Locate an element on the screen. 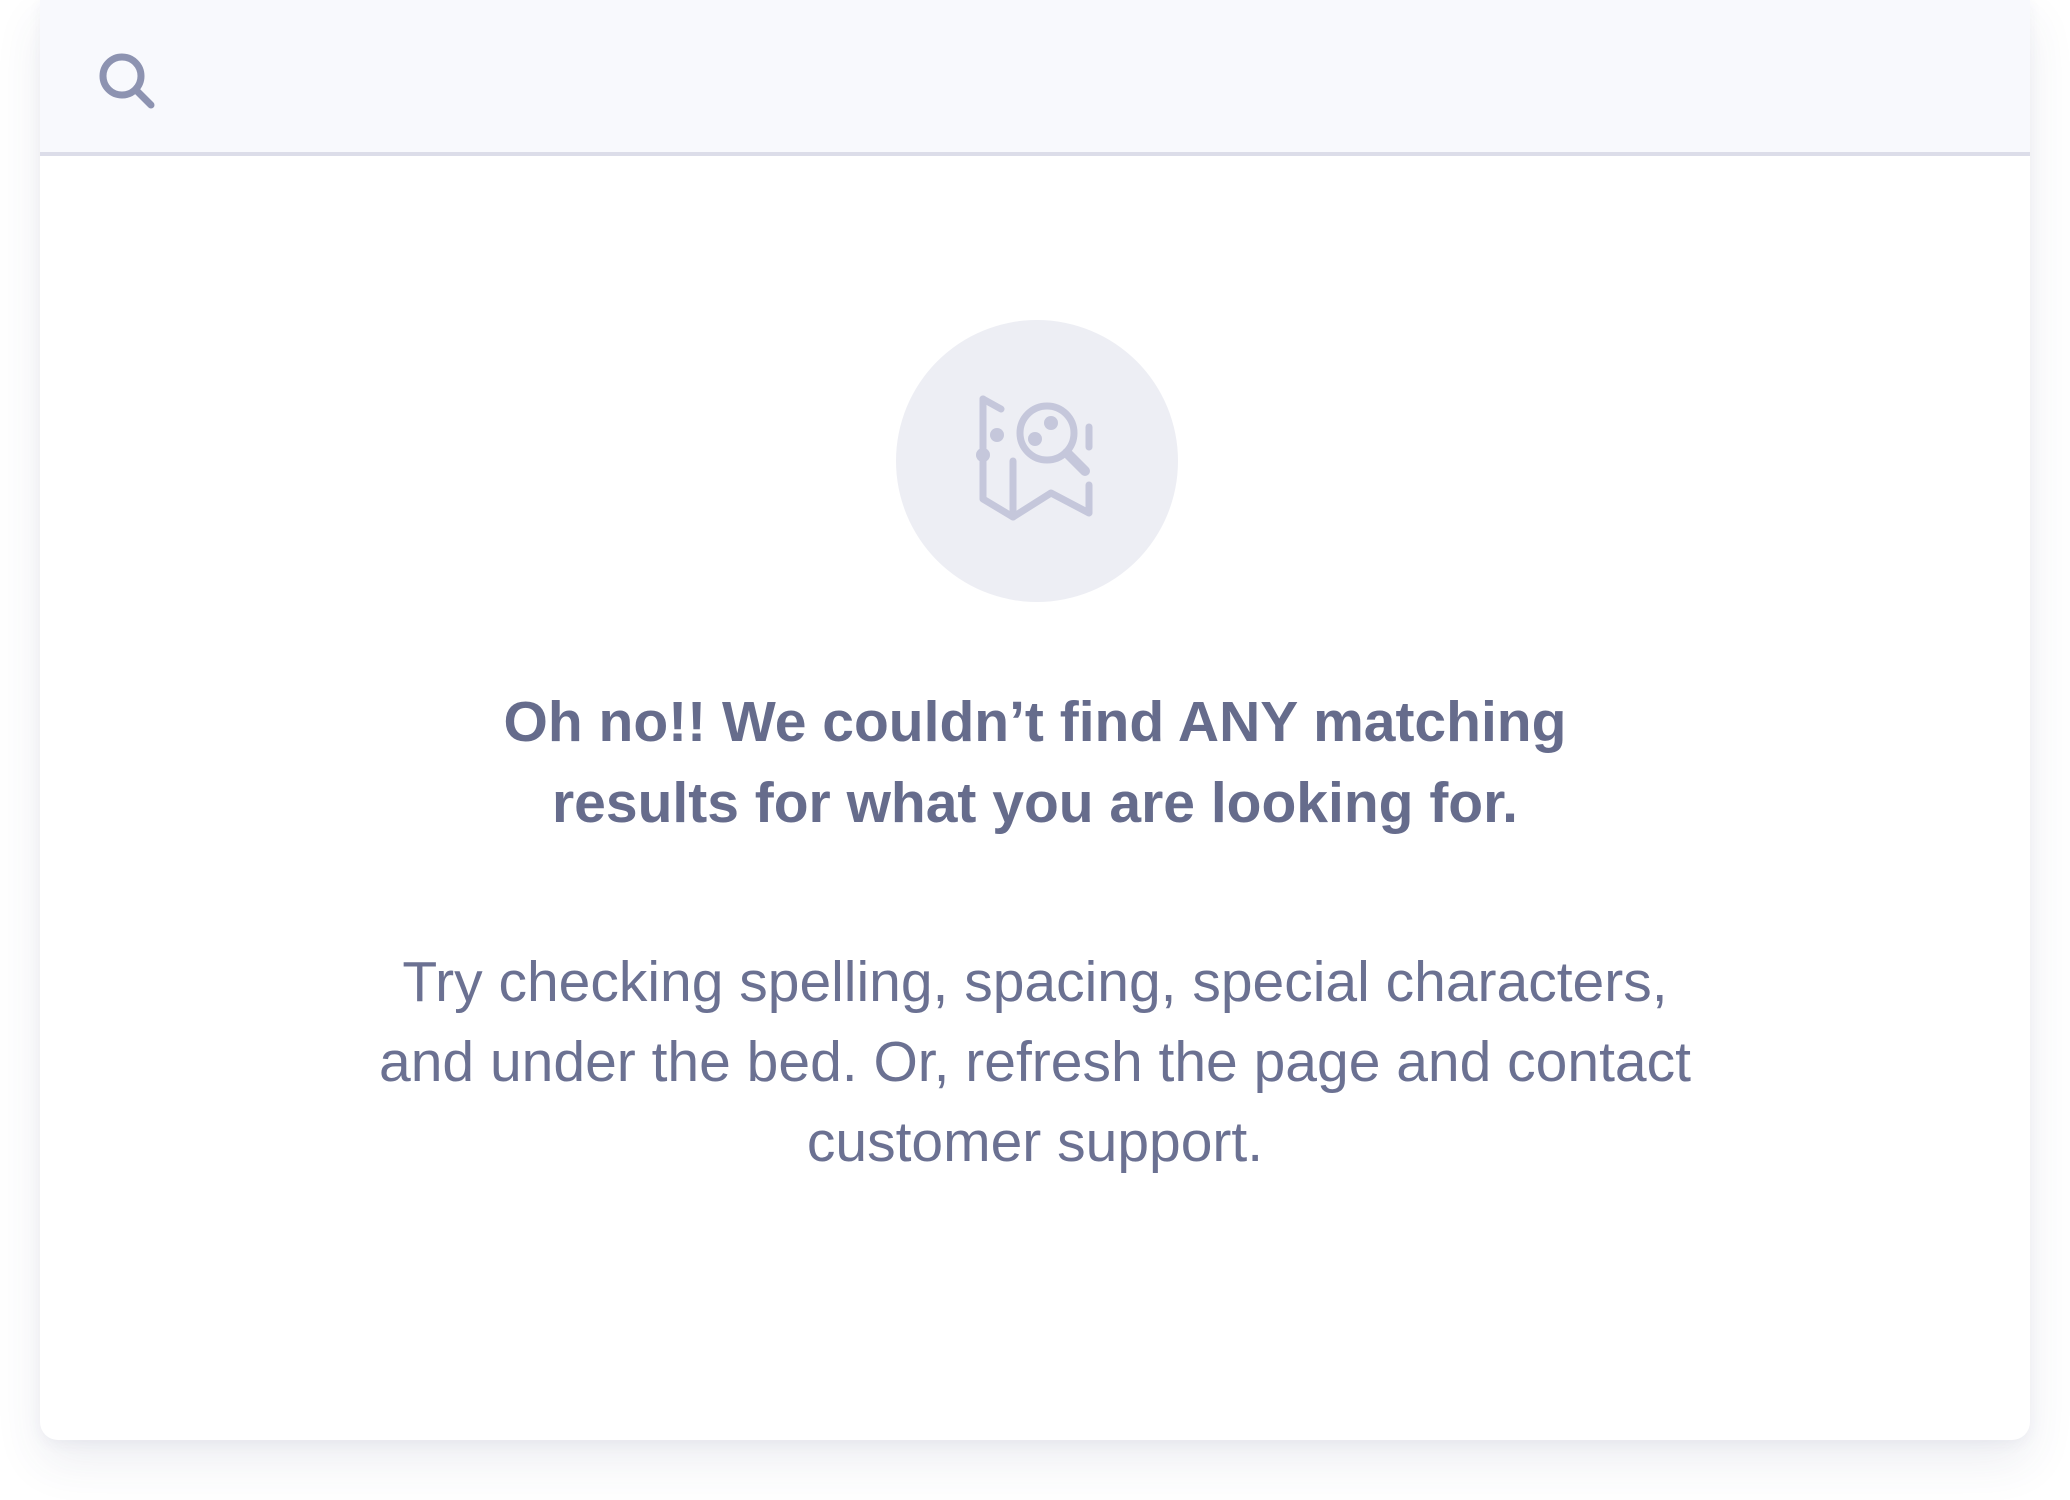 The height and width of the screenshot is (1500, 2070). headline-line: results for what you are looking for. is located at coordinates (1035, 803).